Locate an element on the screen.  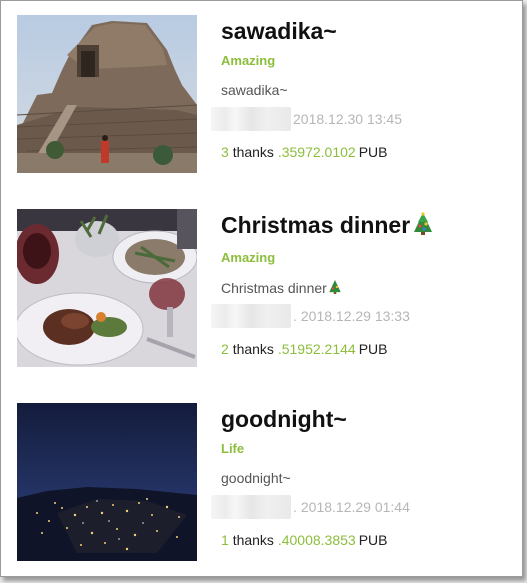
post-excerpt: goodnight~ is located at coordinates (256, 478).